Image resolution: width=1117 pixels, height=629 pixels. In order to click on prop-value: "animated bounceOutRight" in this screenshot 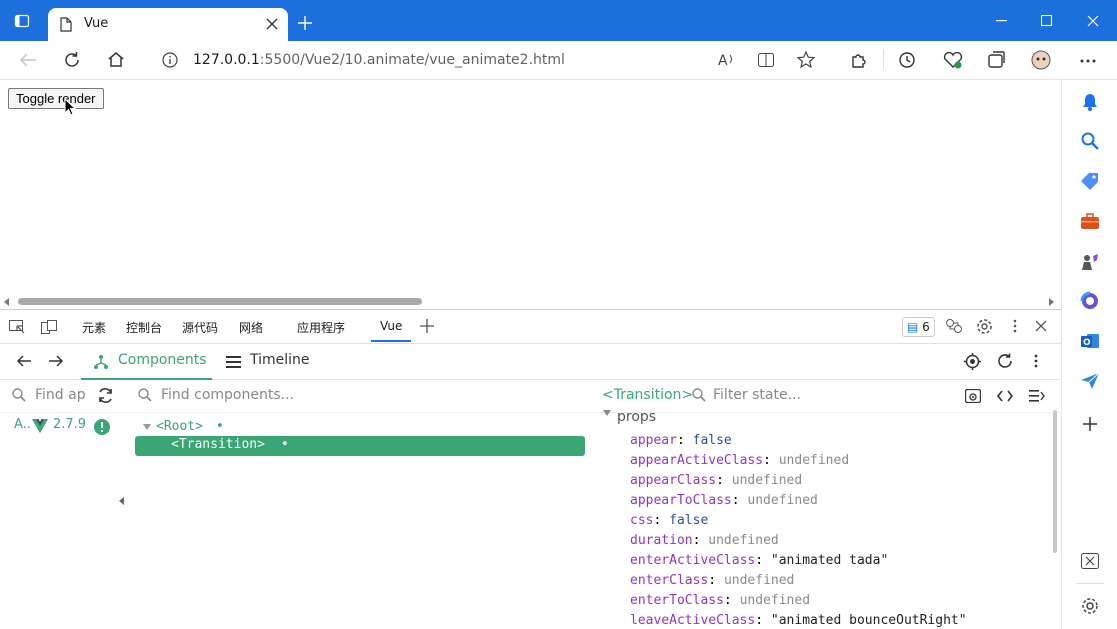, I will do `click(869, 620)`.